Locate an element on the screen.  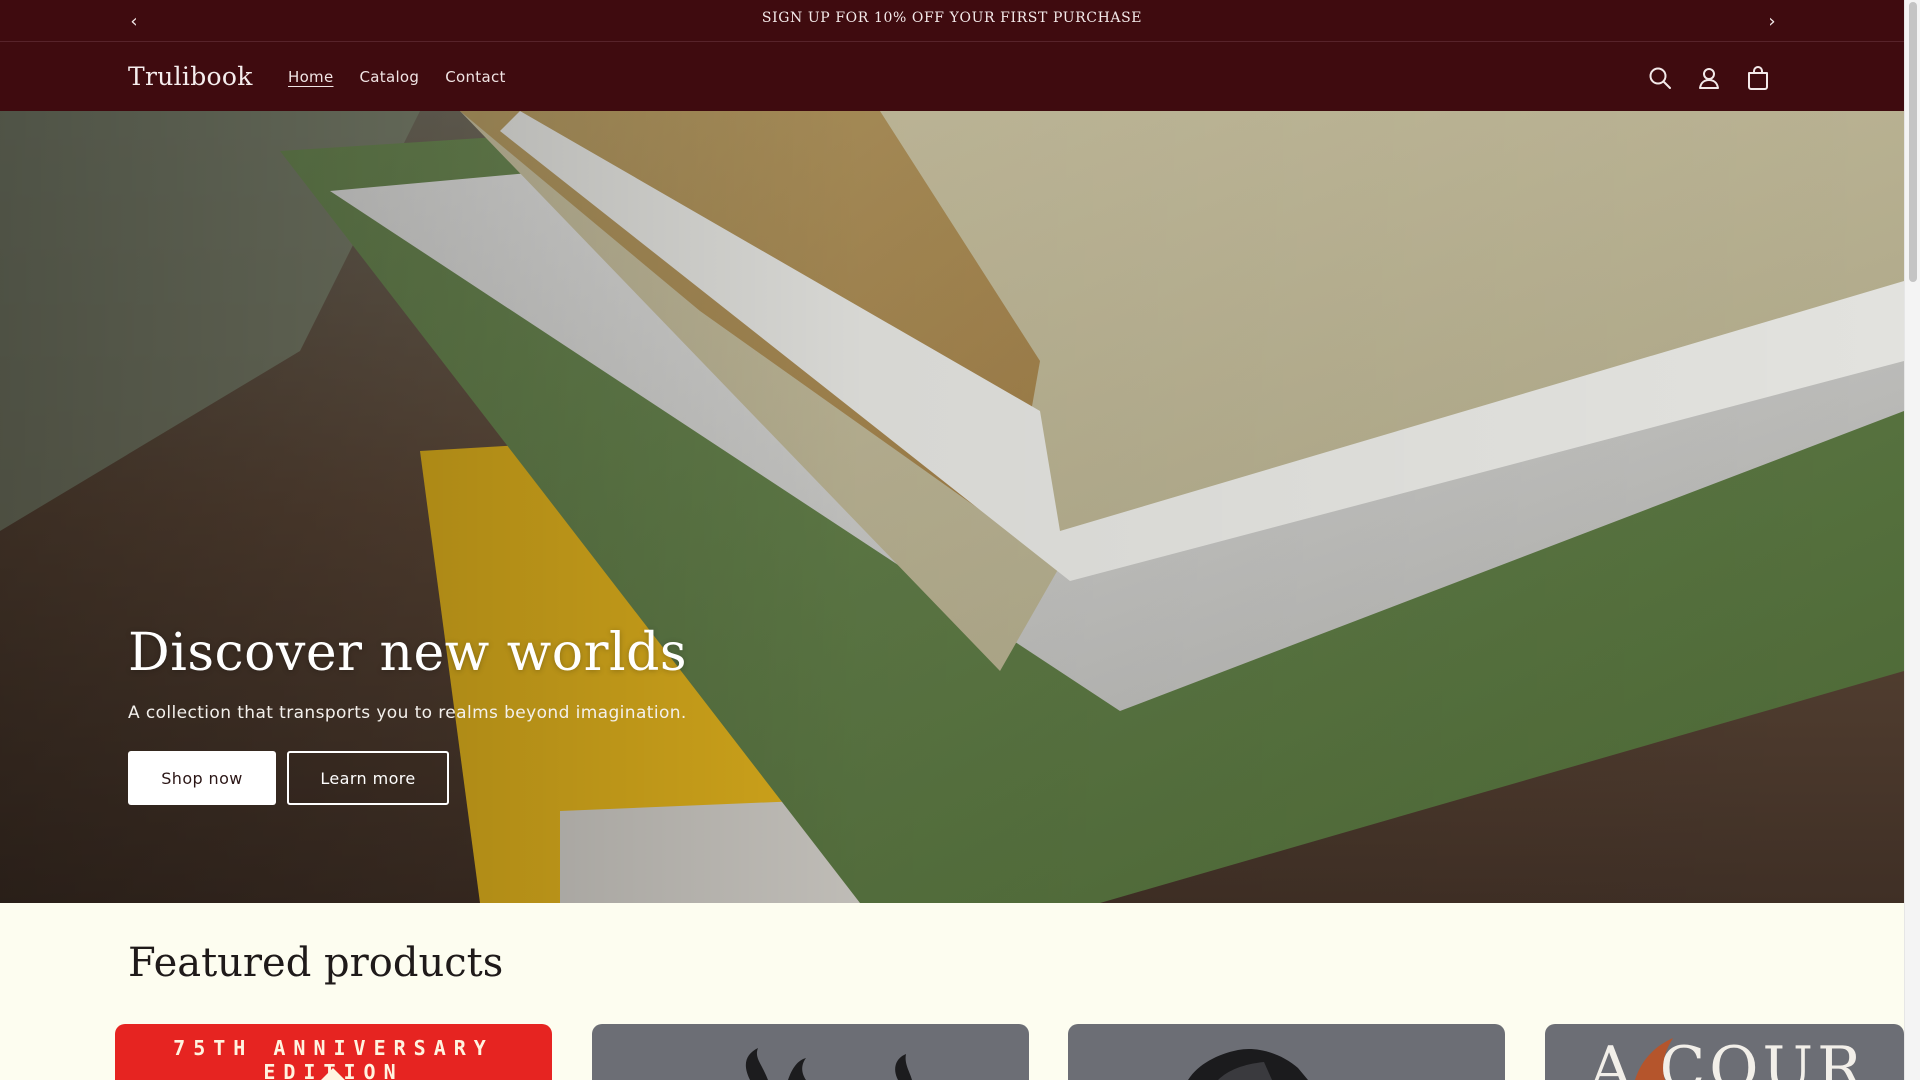
main-nav: Home Catalog Contact is located at coordinates (410, 77).